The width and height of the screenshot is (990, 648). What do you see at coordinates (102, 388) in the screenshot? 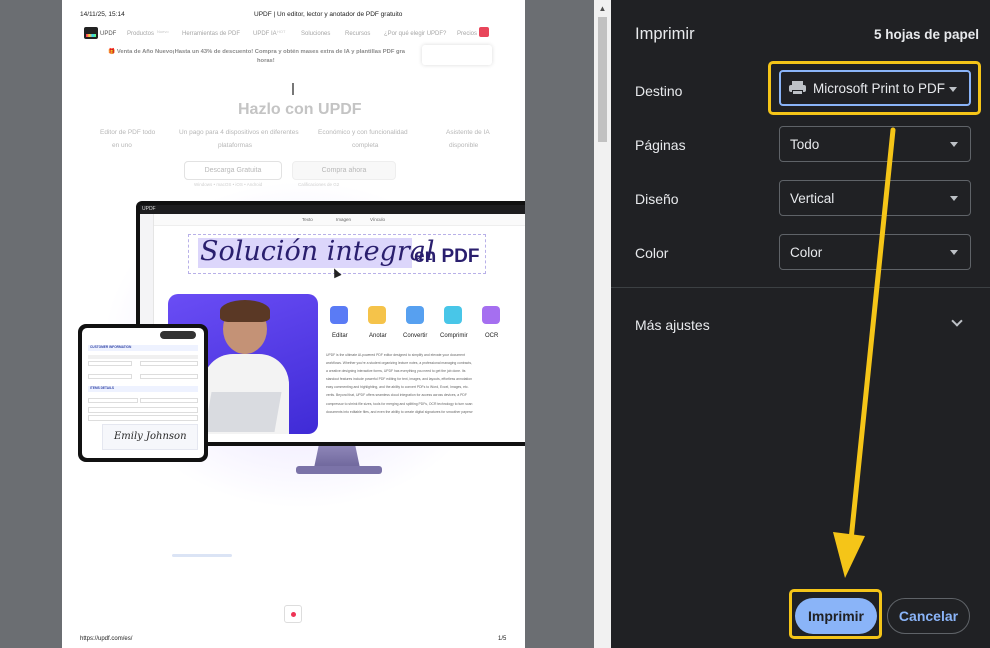
I see `form-section: ITEMS DETAILS` at bounding box center [102, 388].